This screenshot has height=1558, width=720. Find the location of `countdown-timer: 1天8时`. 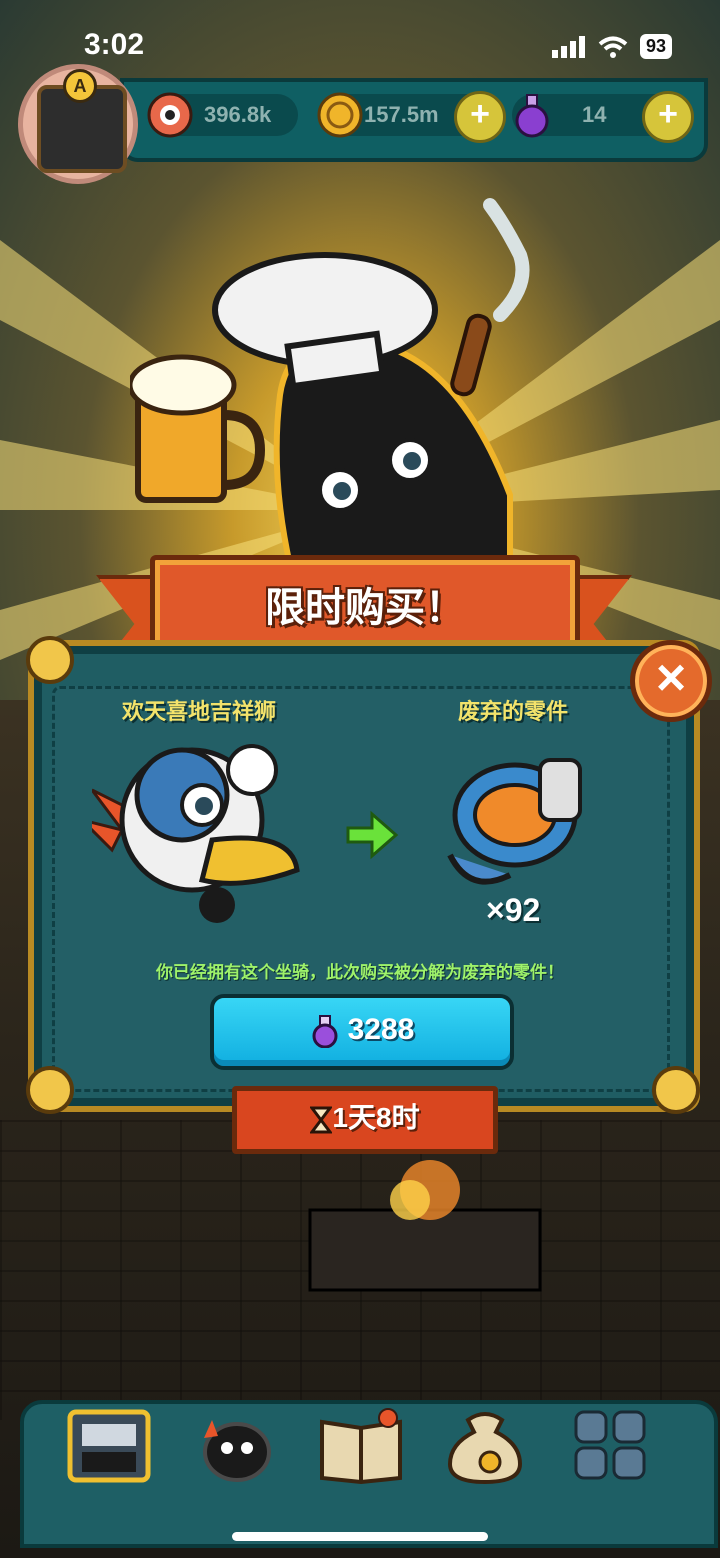

countdown-timer: 1天8时 is located at coordinates (365, 1120).